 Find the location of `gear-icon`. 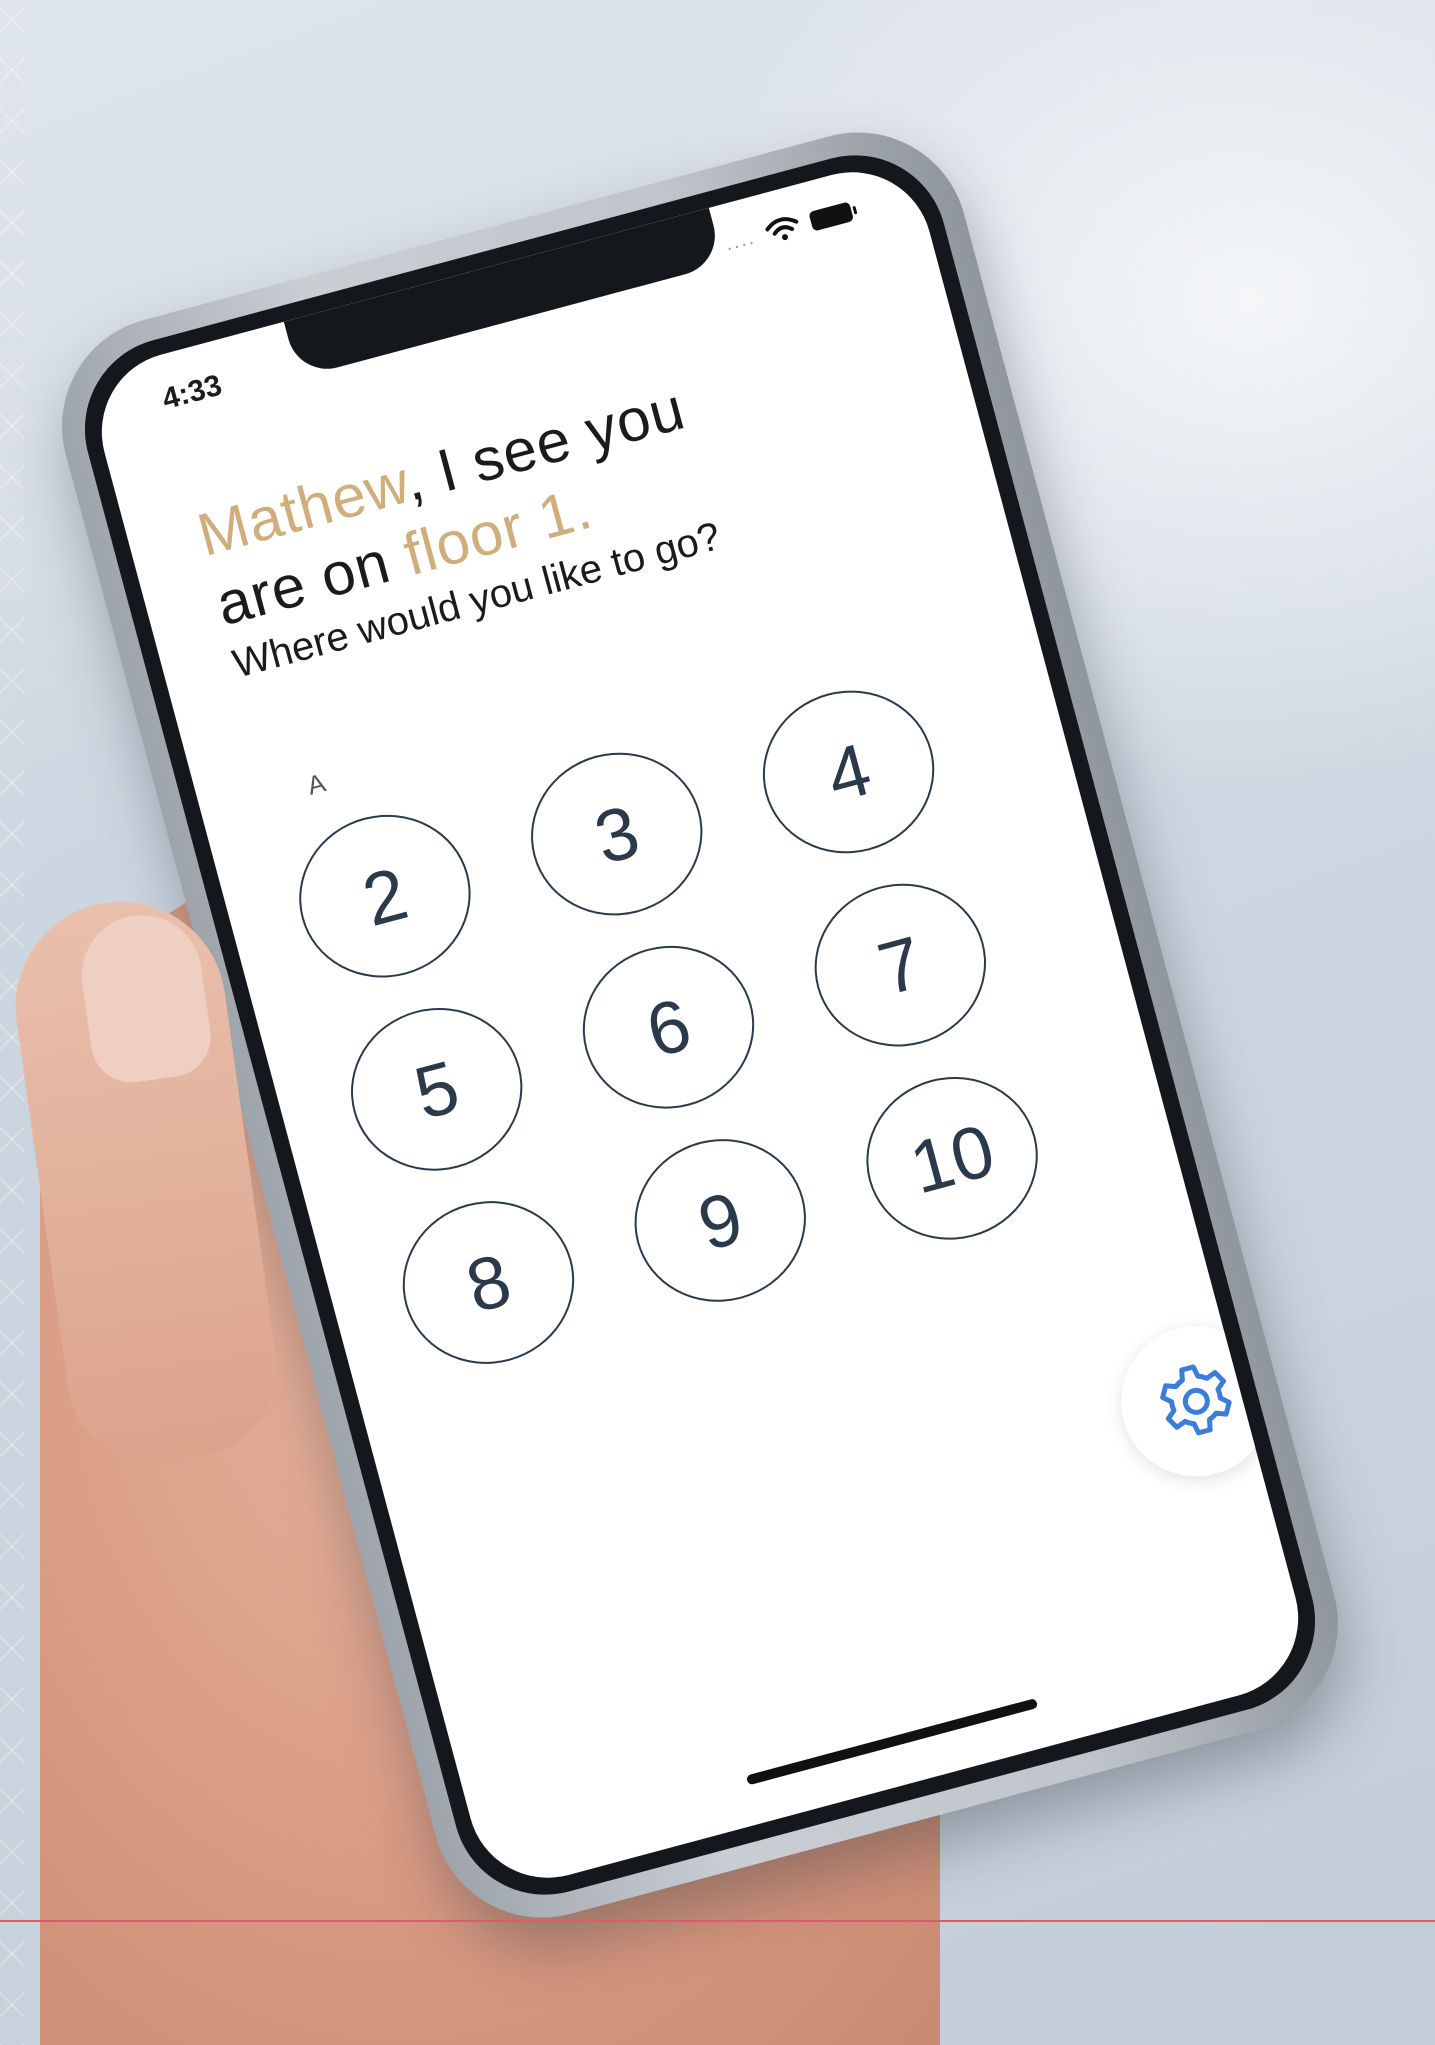

gear-icon is located at coordinates (1196, 1400).